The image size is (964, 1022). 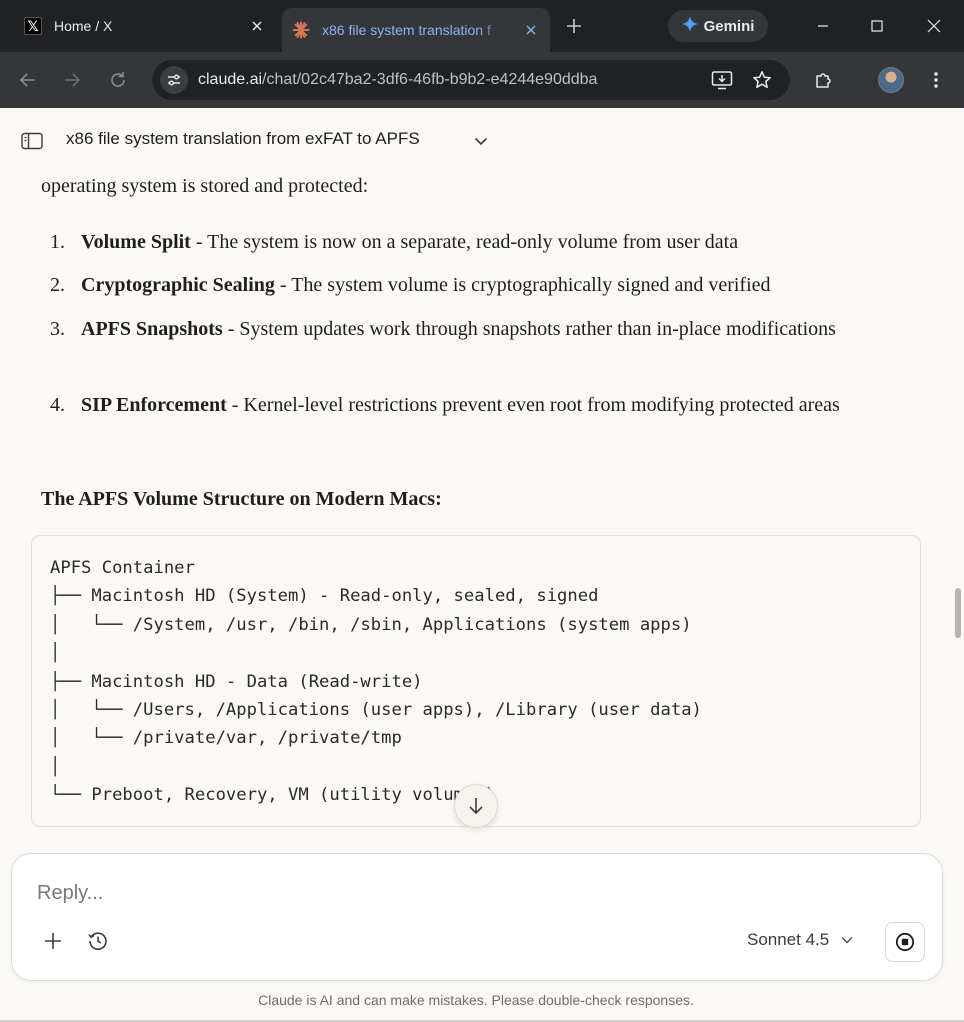 I want to click on forward-button, so click(x=72, y=80).